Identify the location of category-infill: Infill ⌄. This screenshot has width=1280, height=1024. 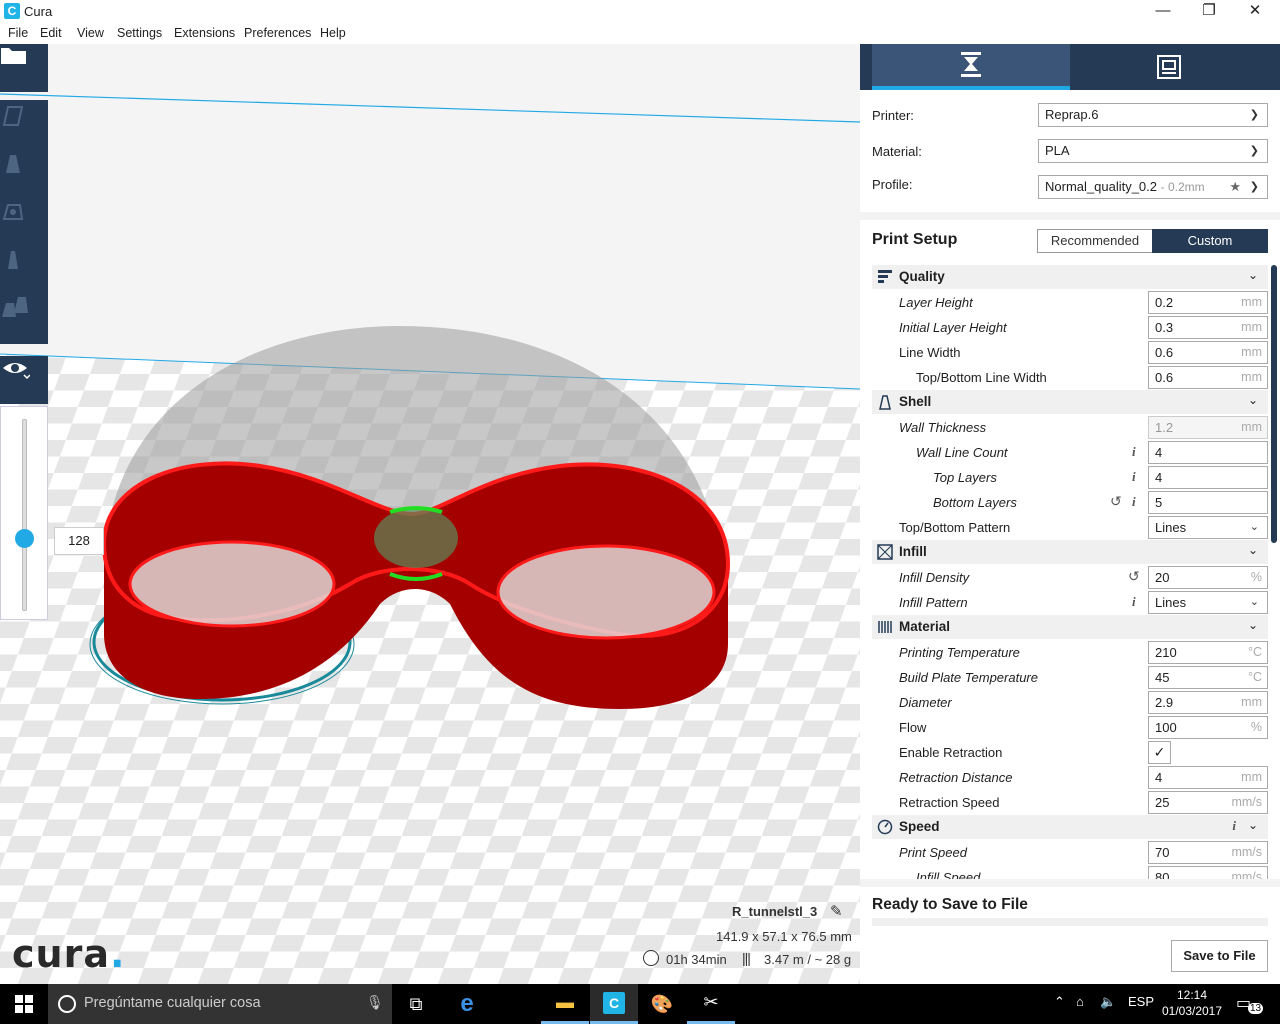
(1070, 552).